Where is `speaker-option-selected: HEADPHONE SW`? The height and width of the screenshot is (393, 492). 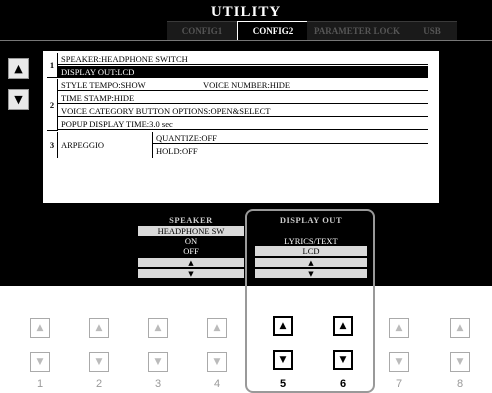
speaker-option-selected: HEADPHONE SW is located at coordinates (191, 231).